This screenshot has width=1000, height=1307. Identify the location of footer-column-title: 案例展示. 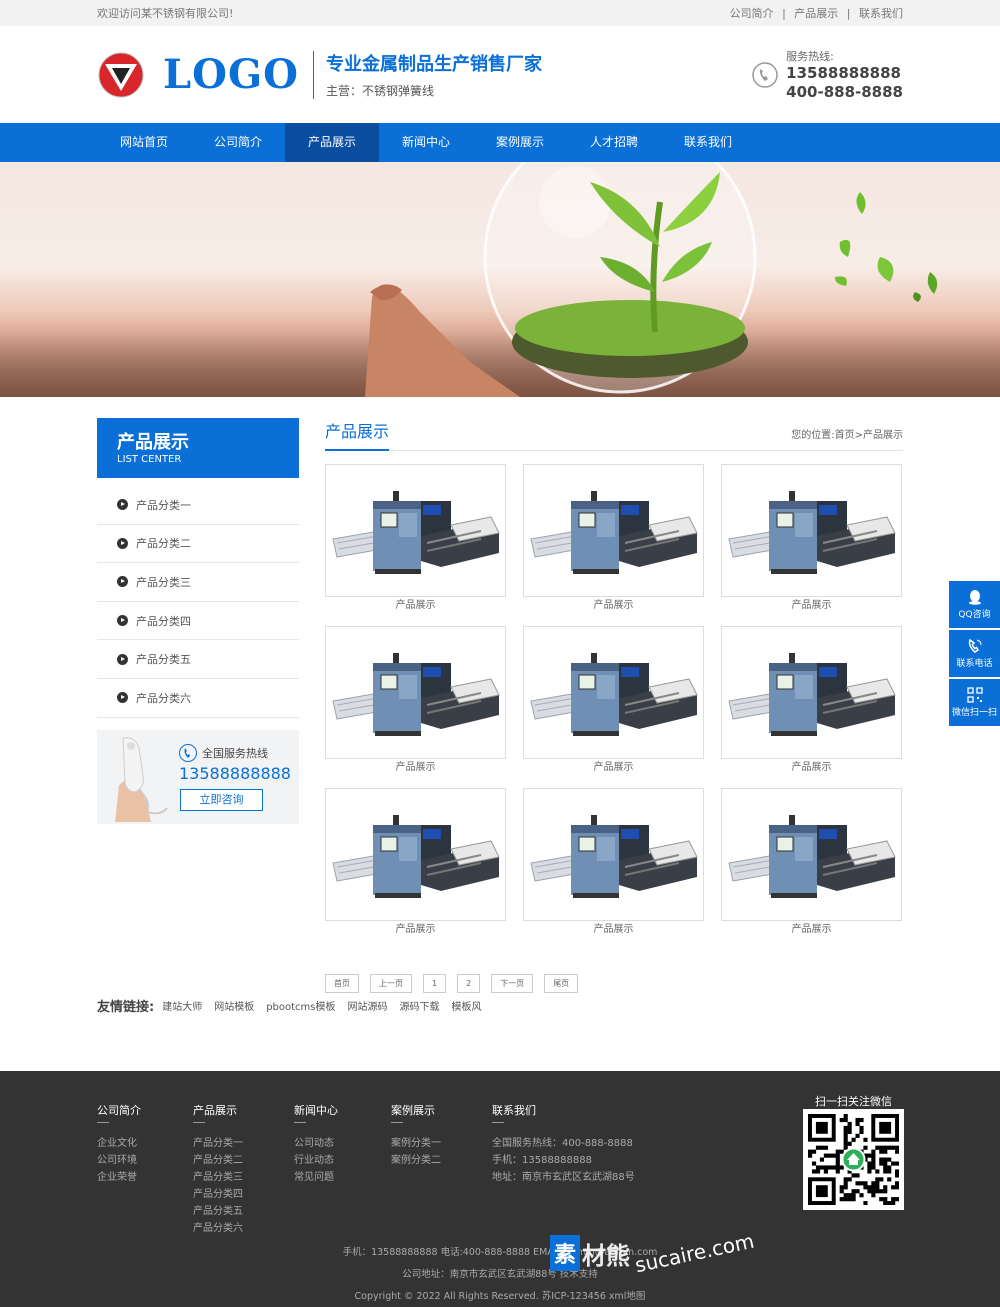
(416, 1110).